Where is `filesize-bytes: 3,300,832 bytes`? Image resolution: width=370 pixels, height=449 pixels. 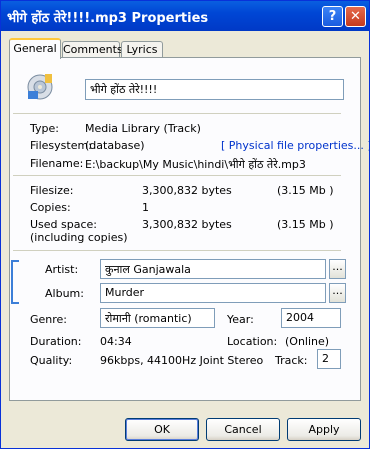 filesize-bytes: 3,300,832 bytes is located at coordinates (187, 190).